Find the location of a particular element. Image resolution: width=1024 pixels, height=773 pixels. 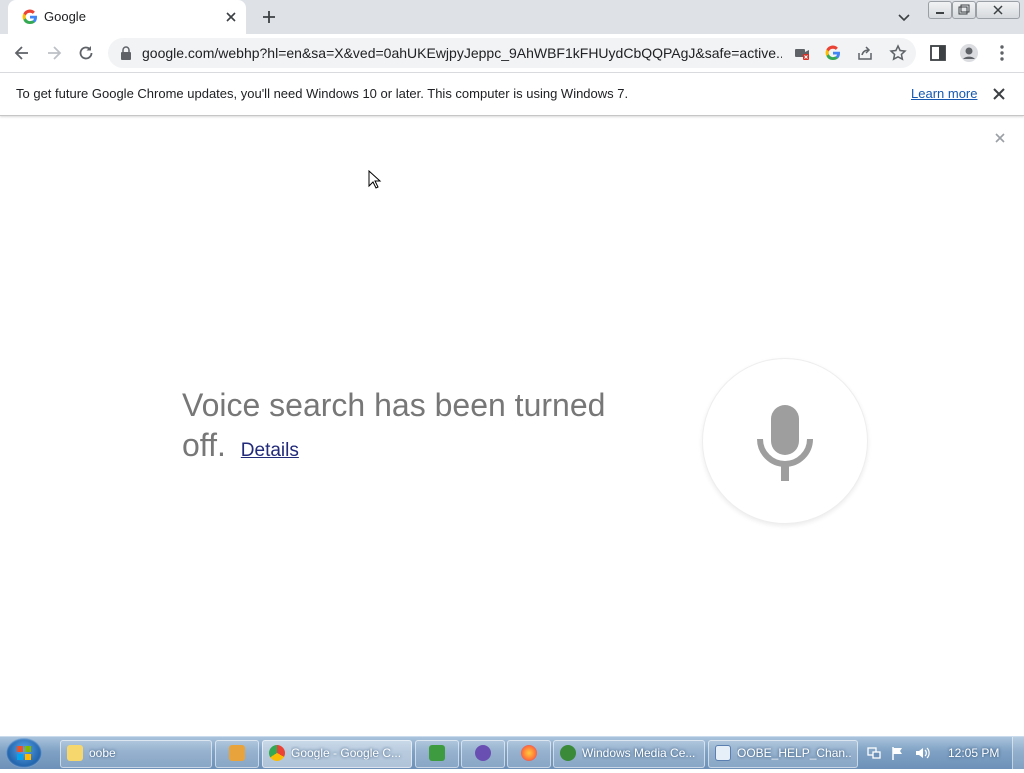

restore-button is located at coordinates (964, 10).